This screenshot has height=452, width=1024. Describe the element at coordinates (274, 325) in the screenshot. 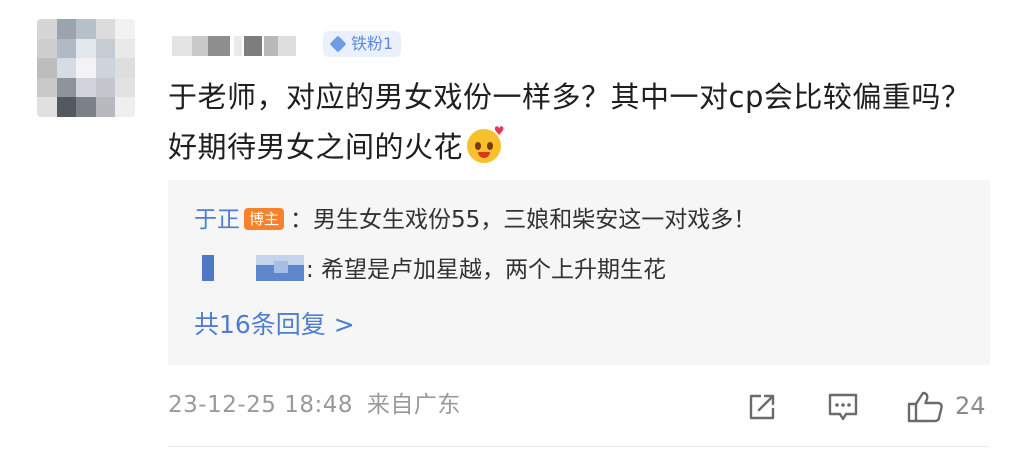

I see `view-all-replies-link: 共16条回复 >` at that location.